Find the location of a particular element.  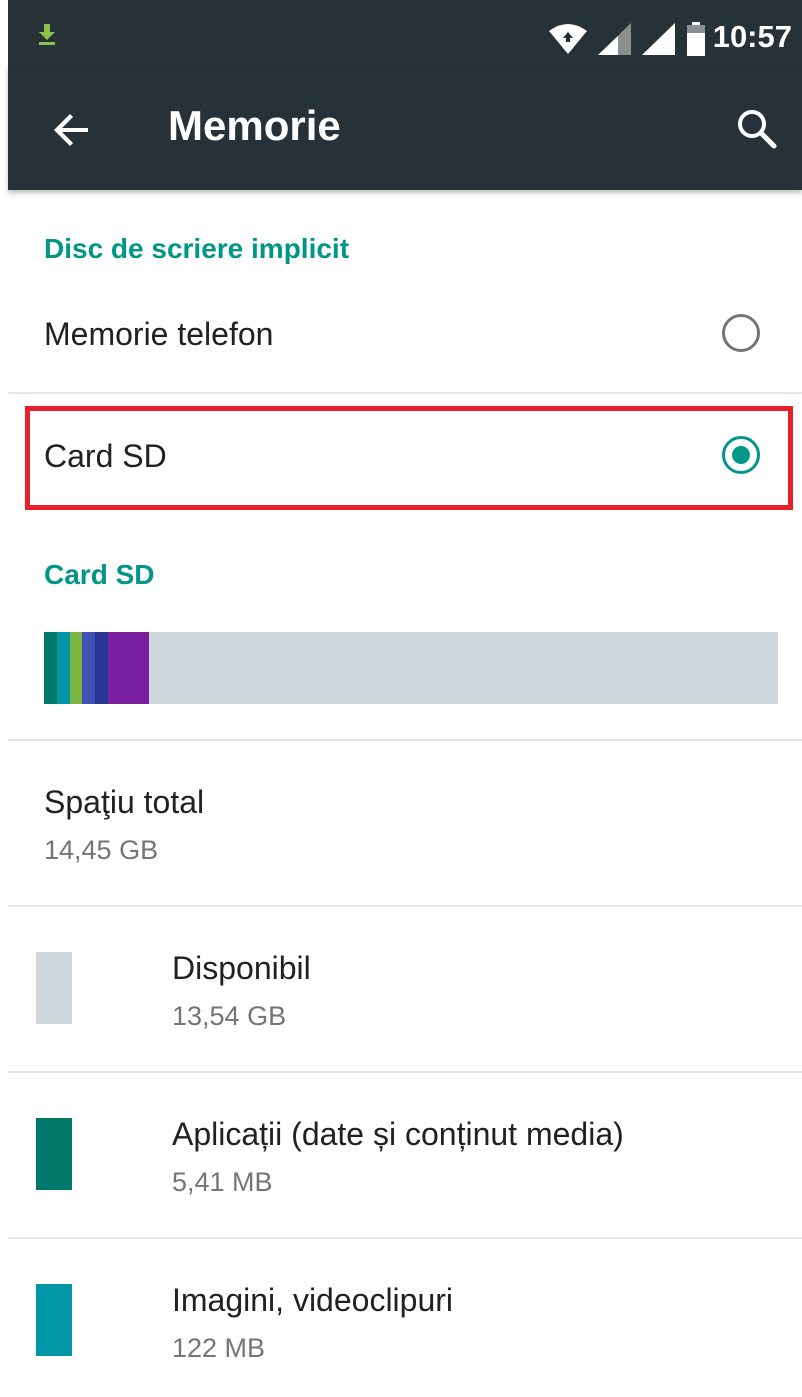

download-icon is located at coordinates (47, 34).